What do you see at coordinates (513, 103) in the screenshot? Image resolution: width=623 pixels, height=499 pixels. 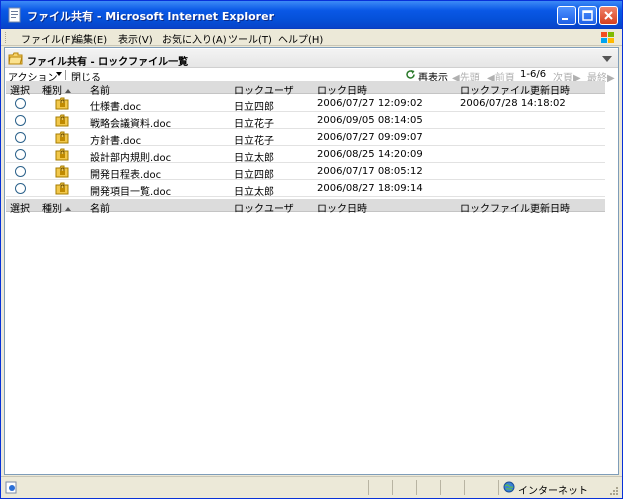 I see `row-updated: 2006/07/28 14:18:02` at bounding box center [513, 103].